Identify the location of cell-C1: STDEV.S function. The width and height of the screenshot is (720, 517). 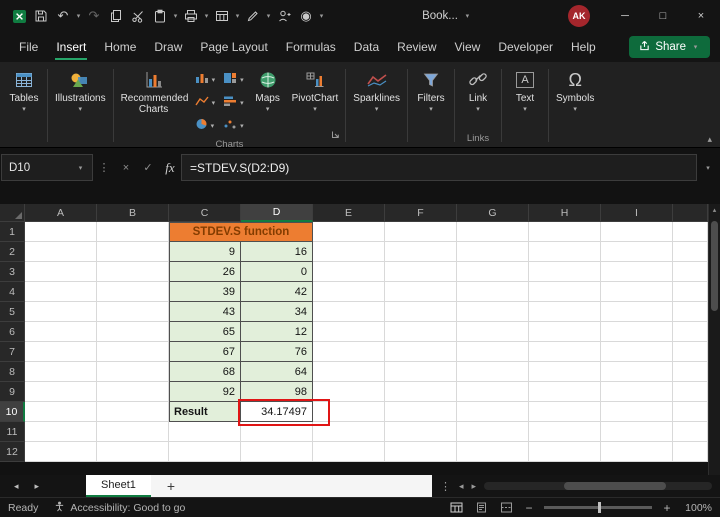
(241, 232).